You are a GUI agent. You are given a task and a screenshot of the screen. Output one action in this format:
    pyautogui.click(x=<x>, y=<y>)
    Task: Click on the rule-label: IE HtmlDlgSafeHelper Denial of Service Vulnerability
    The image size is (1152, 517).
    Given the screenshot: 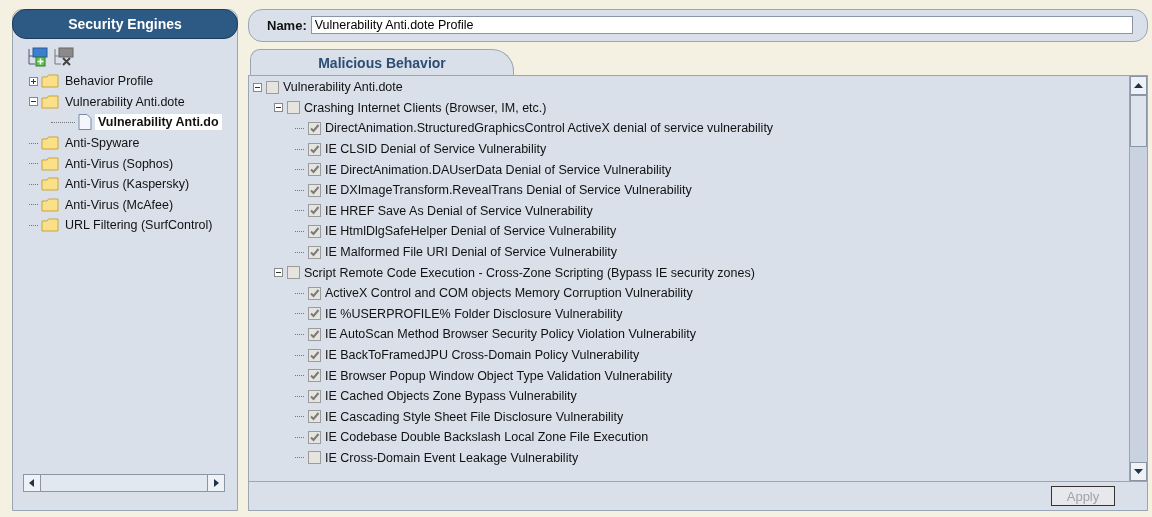 What is the action you would take?
    pyautogui.click(x=471, y=231)
    